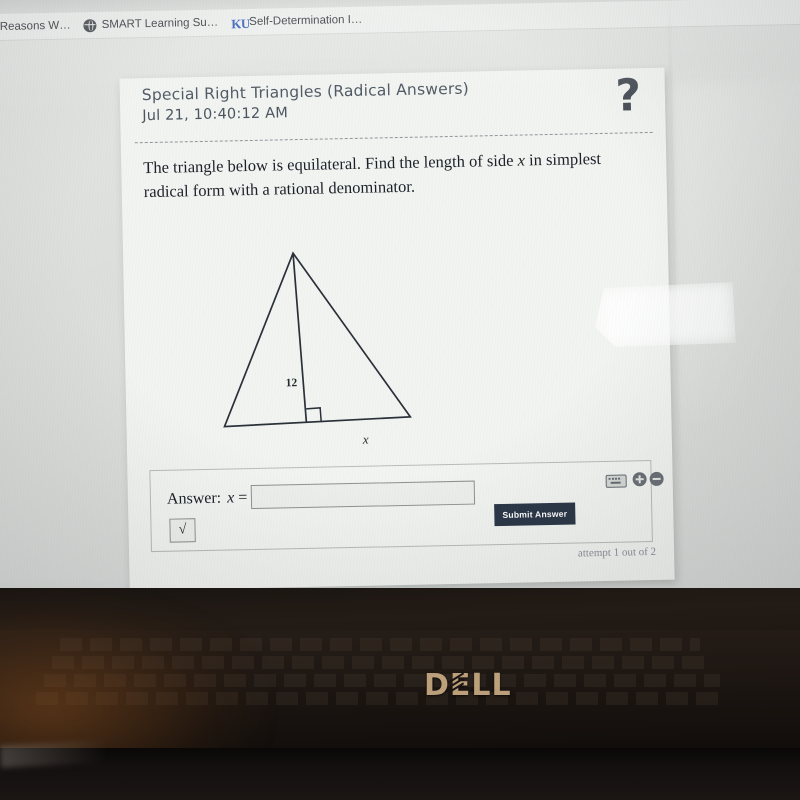  What do you see at coordinates (616, 481) in the screenshot?
I see `keyboard-icon` at bounding box center [616, 481].